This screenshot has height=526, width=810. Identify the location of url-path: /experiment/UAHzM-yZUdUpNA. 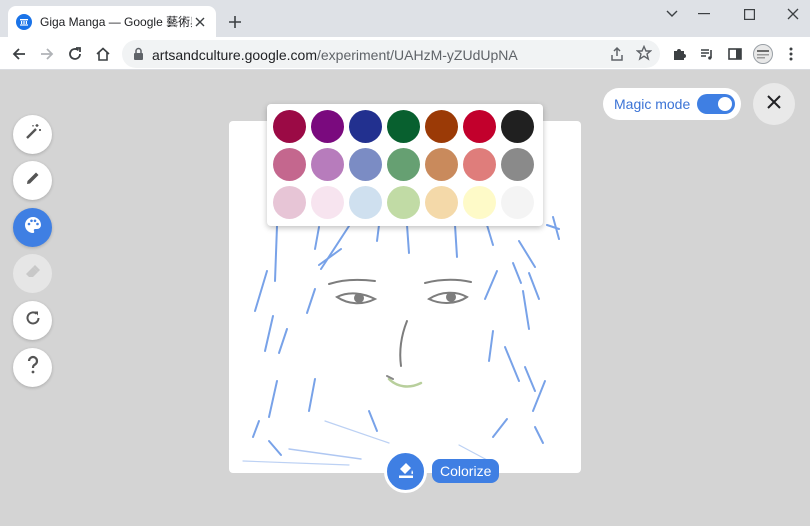
(417, 55).